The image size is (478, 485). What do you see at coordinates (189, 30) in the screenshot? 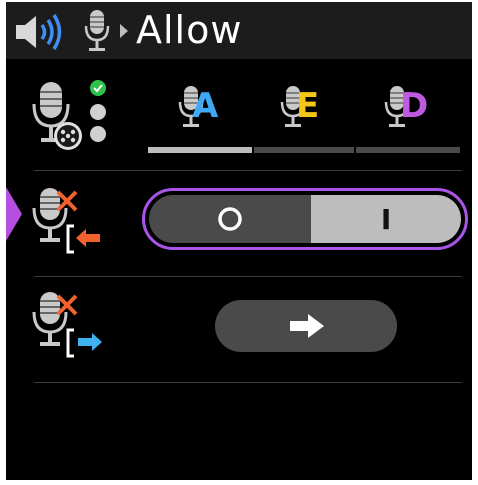
I see `page-title: Allow` at bounding box center [189, 30].